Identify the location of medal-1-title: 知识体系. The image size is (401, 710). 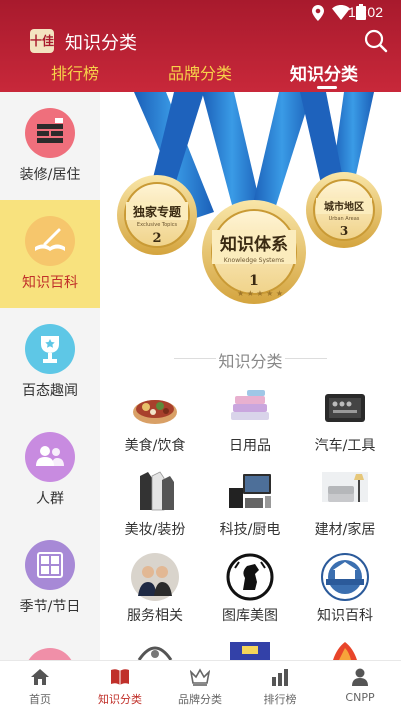
(253, 244).